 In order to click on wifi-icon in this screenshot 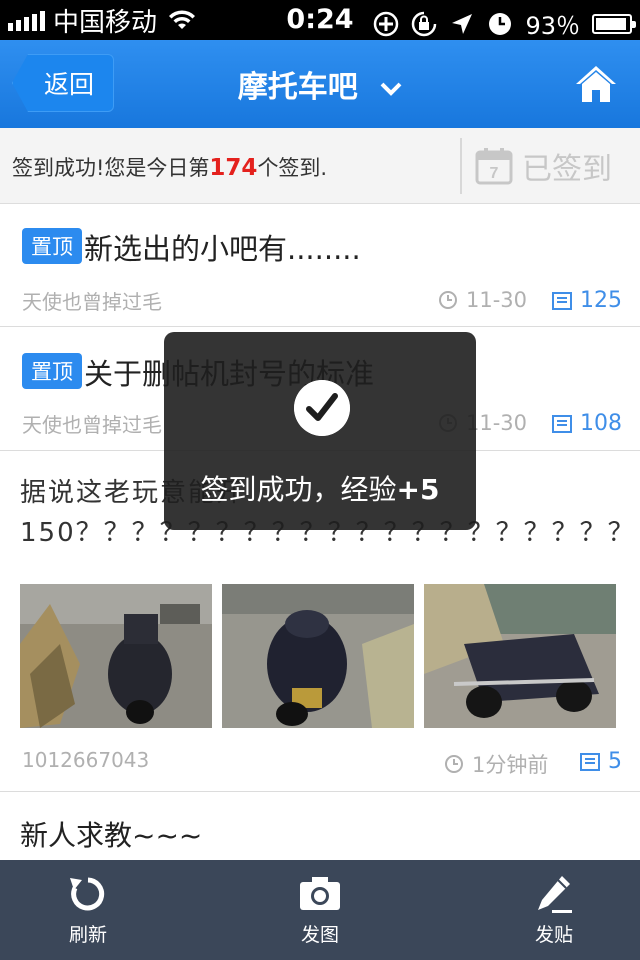, I will do `click(182, 19)`.